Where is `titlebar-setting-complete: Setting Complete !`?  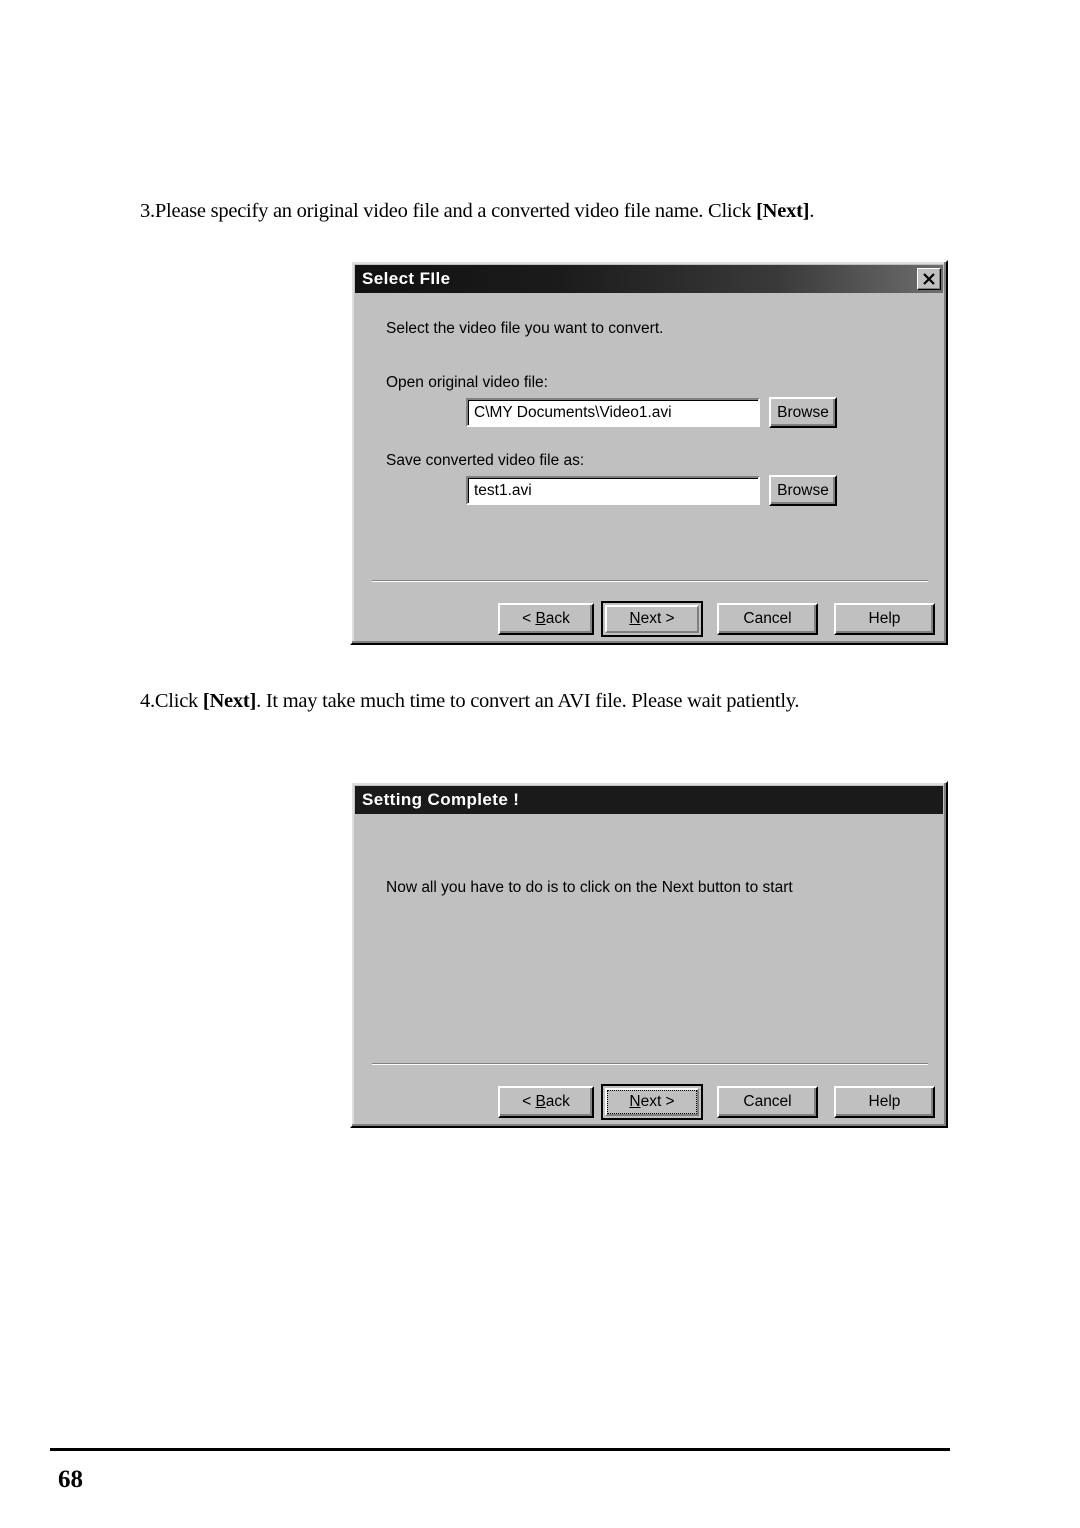
titlebar-setting-complete: Setting Complete ! is located at coordinates (649, 800).